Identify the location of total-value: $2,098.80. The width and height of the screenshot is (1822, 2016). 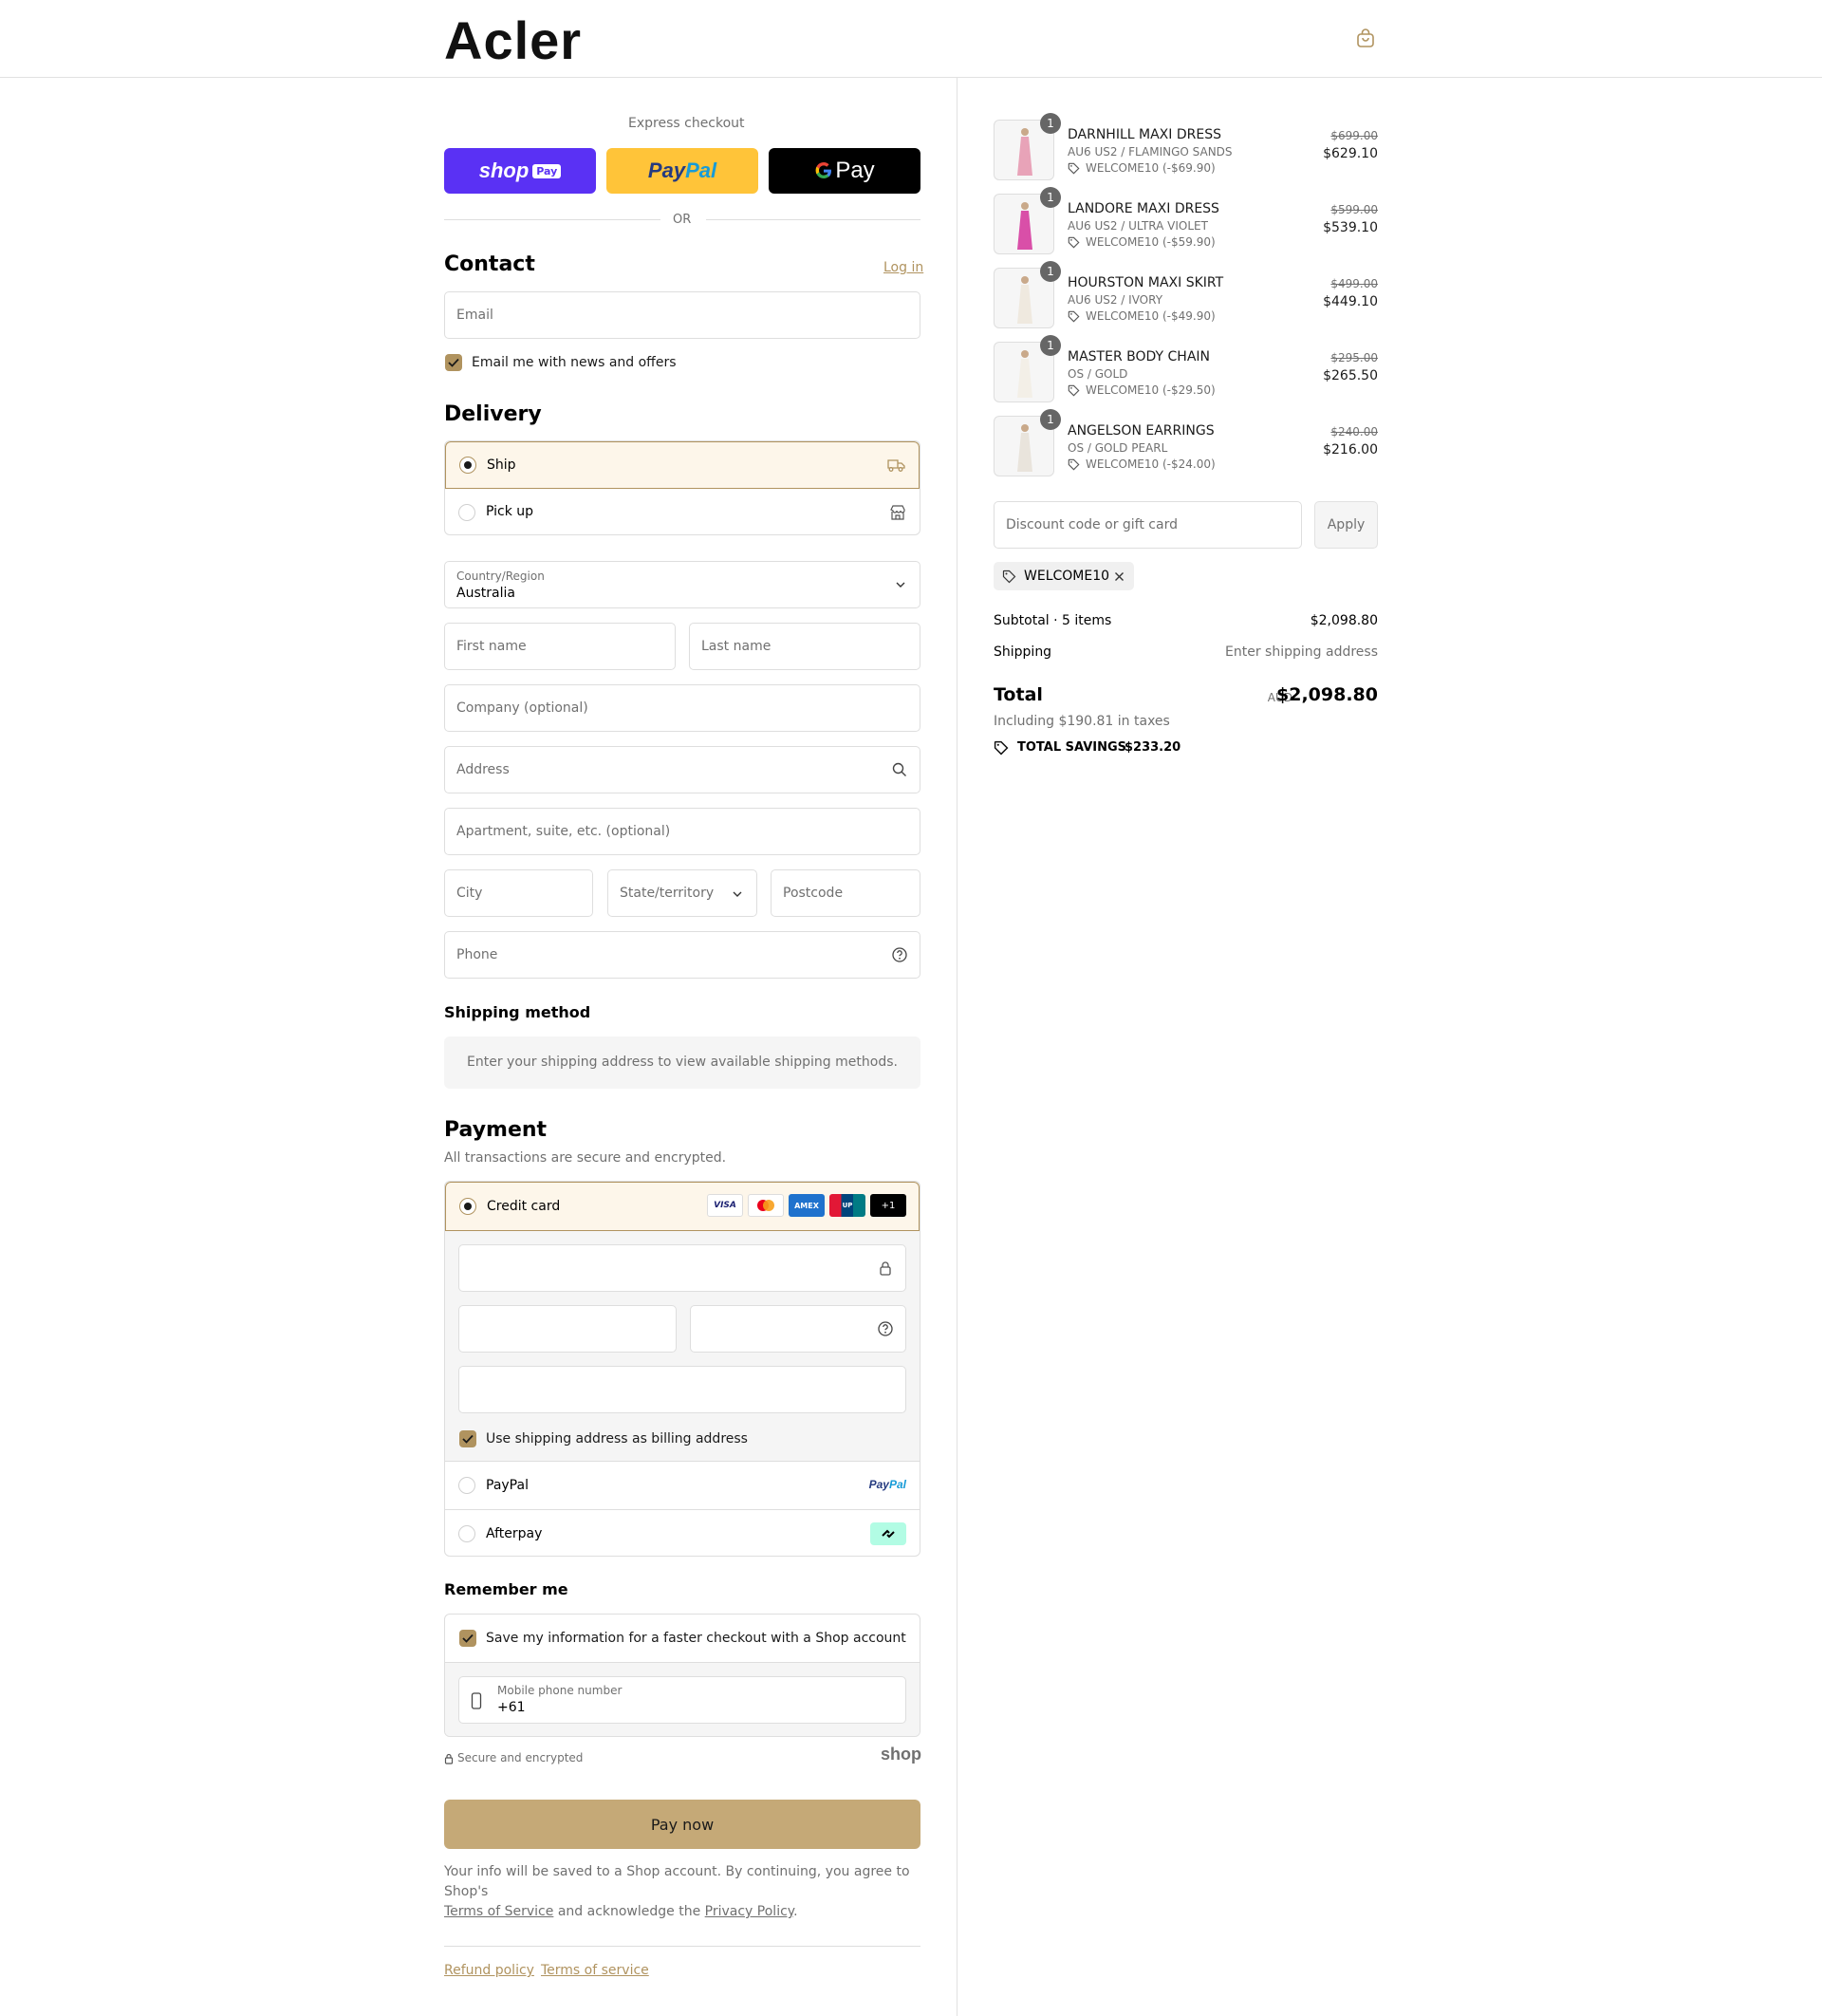
(1327, 694).